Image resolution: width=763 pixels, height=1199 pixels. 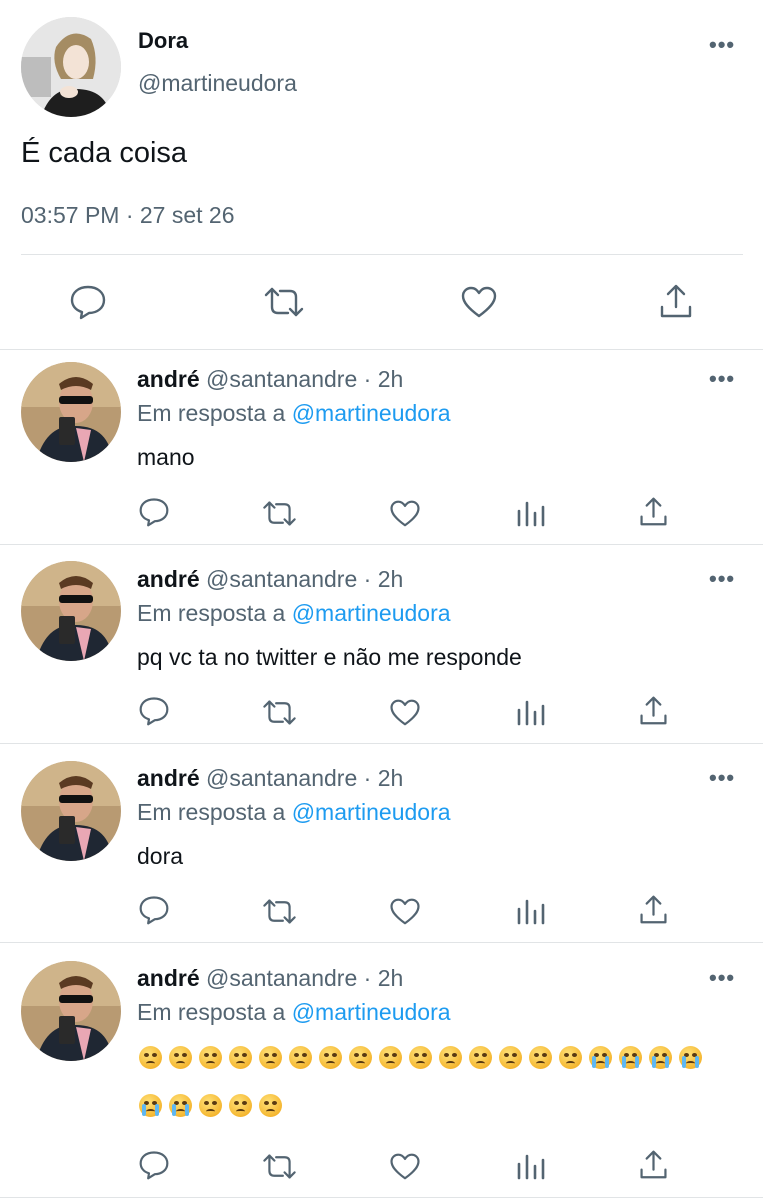 I want to click on author-name: Dora, so click(x=163, y=41).